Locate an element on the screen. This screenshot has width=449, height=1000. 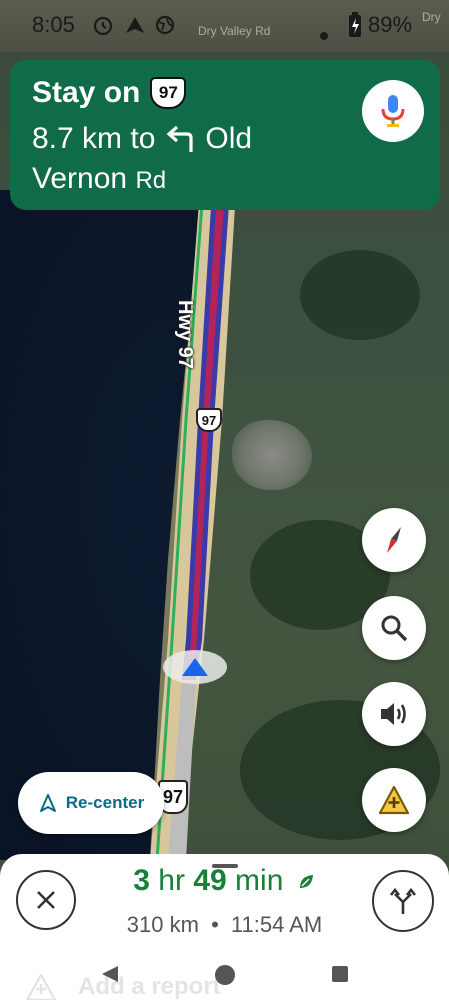
trip-distance: 310 km is located at coordinates (162, 924).